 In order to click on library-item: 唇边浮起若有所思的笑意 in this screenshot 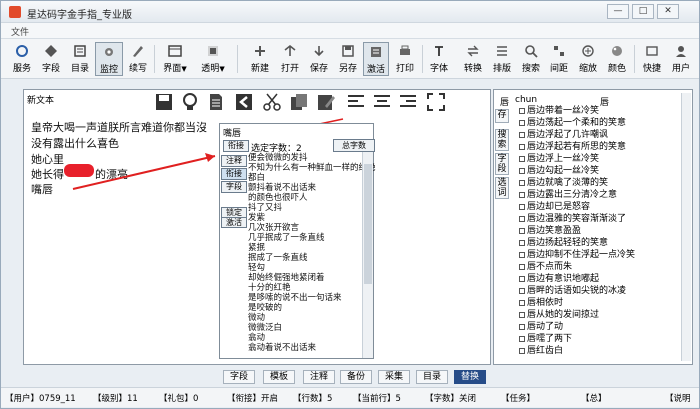, I will do `click(572, 147)`.